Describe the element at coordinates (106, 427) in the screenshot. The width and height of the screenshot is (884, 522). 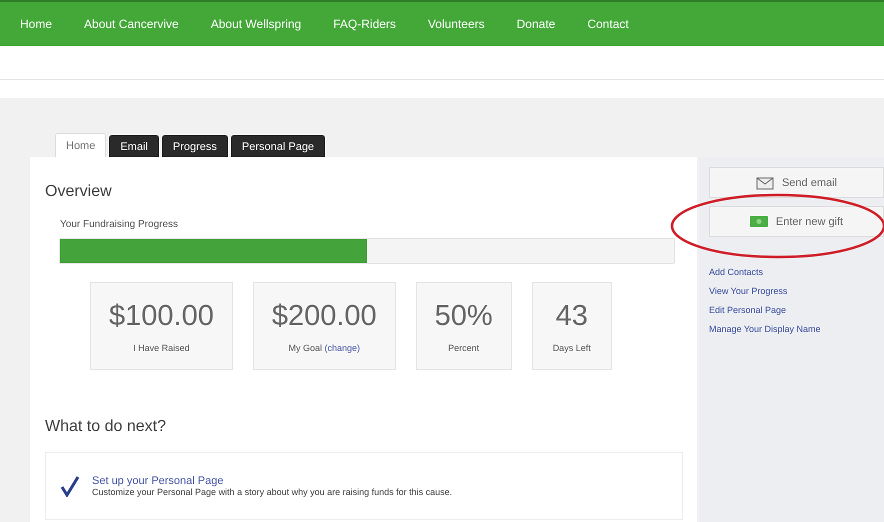
I see `section-heading: What to do next?` at that location.